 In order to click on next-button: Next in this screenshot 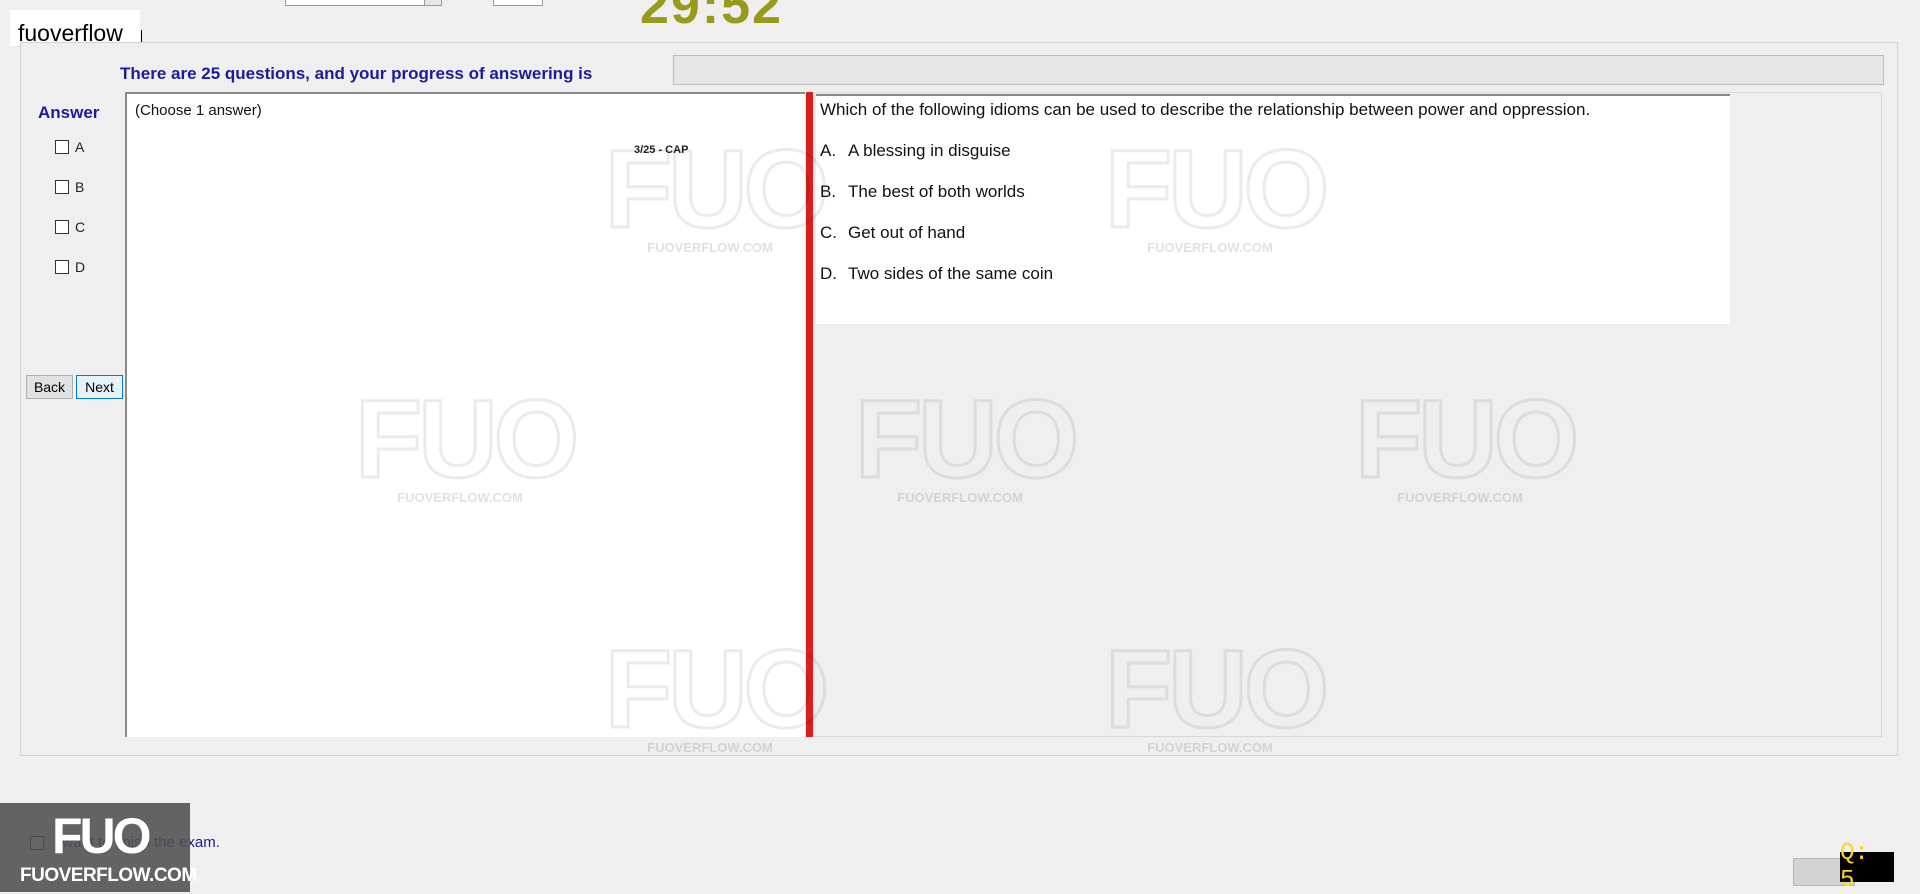, I will do `click(99, 387)`.